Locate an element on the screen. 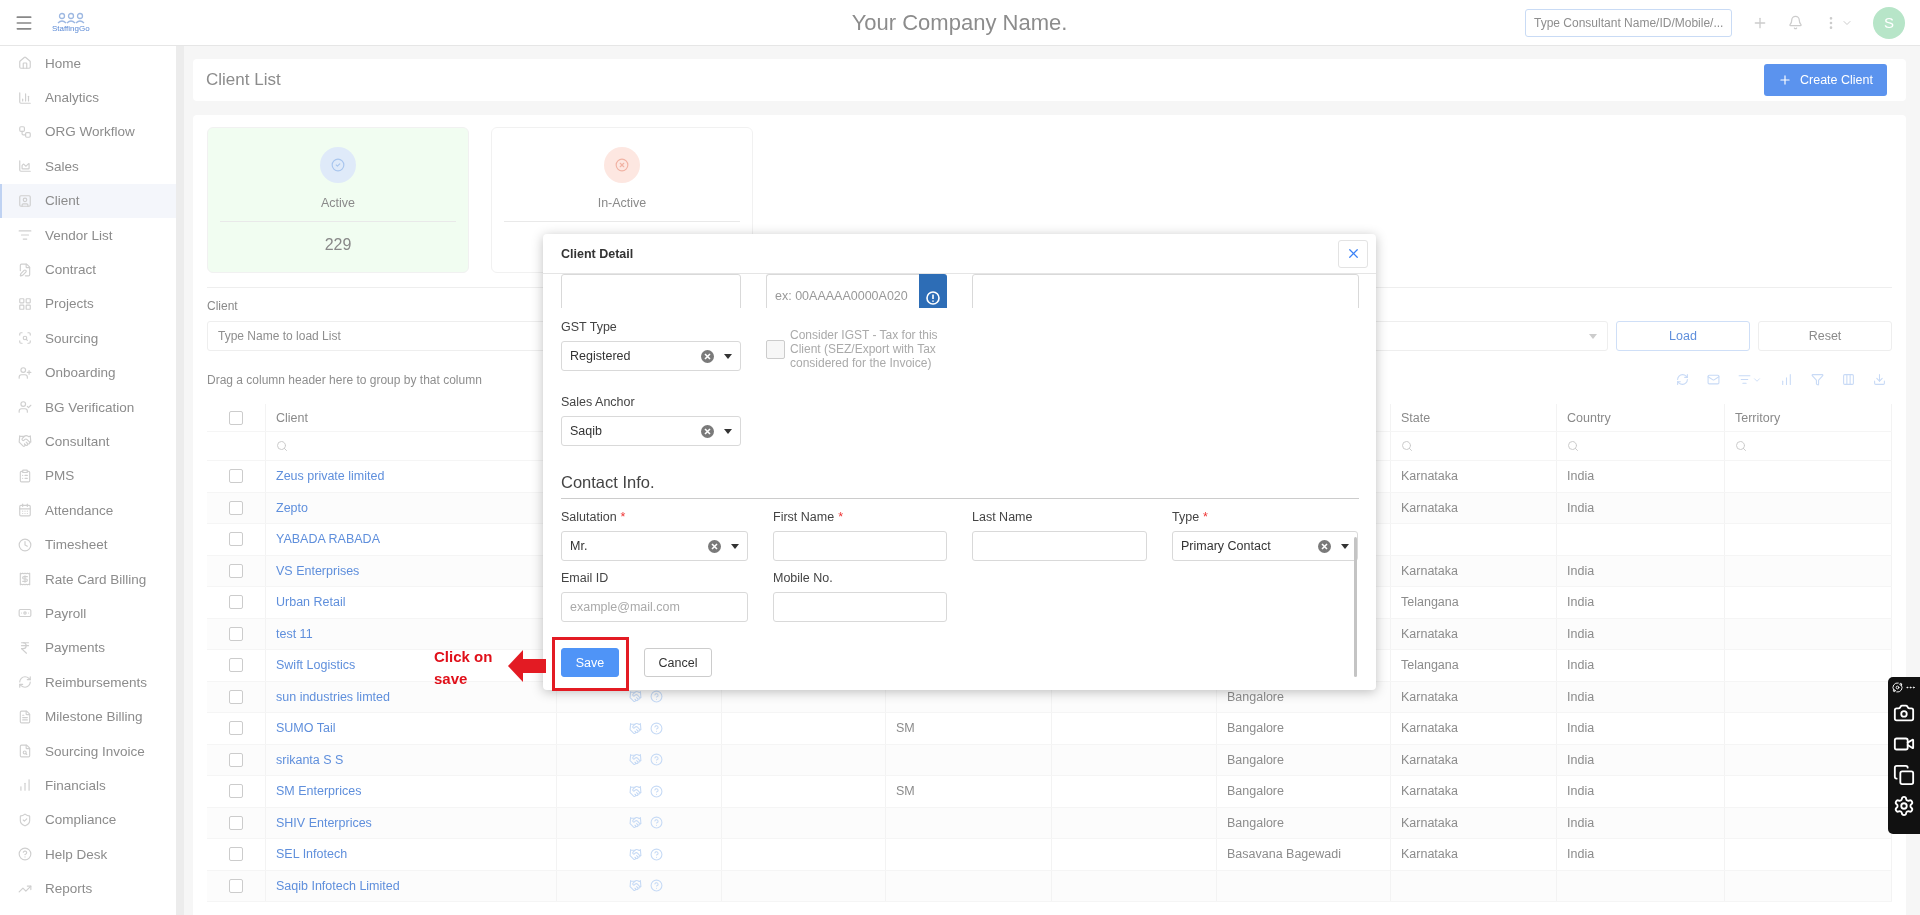  sidebar-item: ORG Workflow is located at coordinates (88, 132).